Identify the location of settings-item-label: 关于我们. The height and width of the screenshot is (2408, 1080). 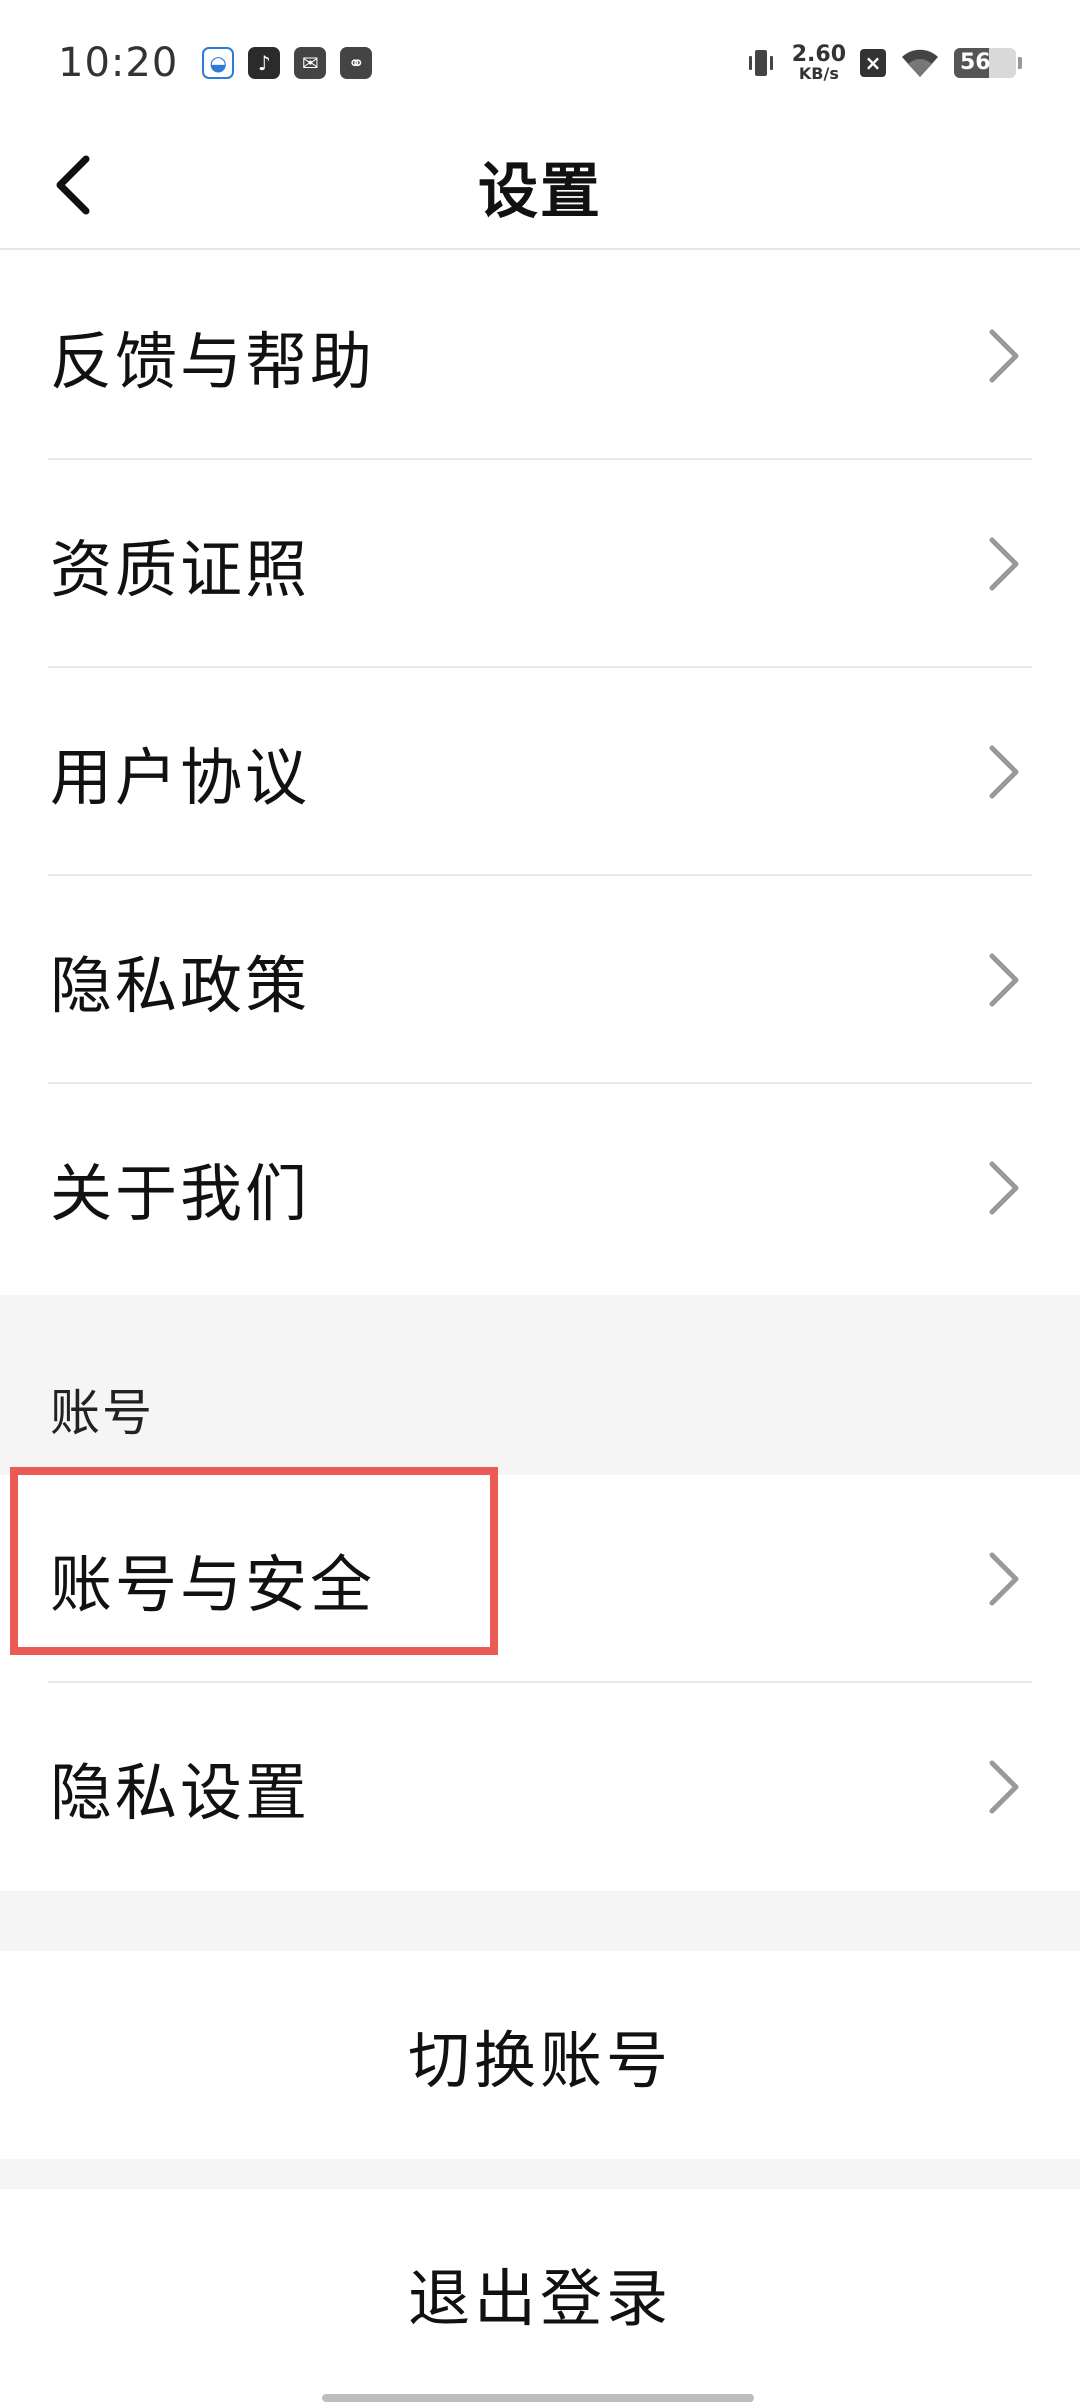
(180, 1193).